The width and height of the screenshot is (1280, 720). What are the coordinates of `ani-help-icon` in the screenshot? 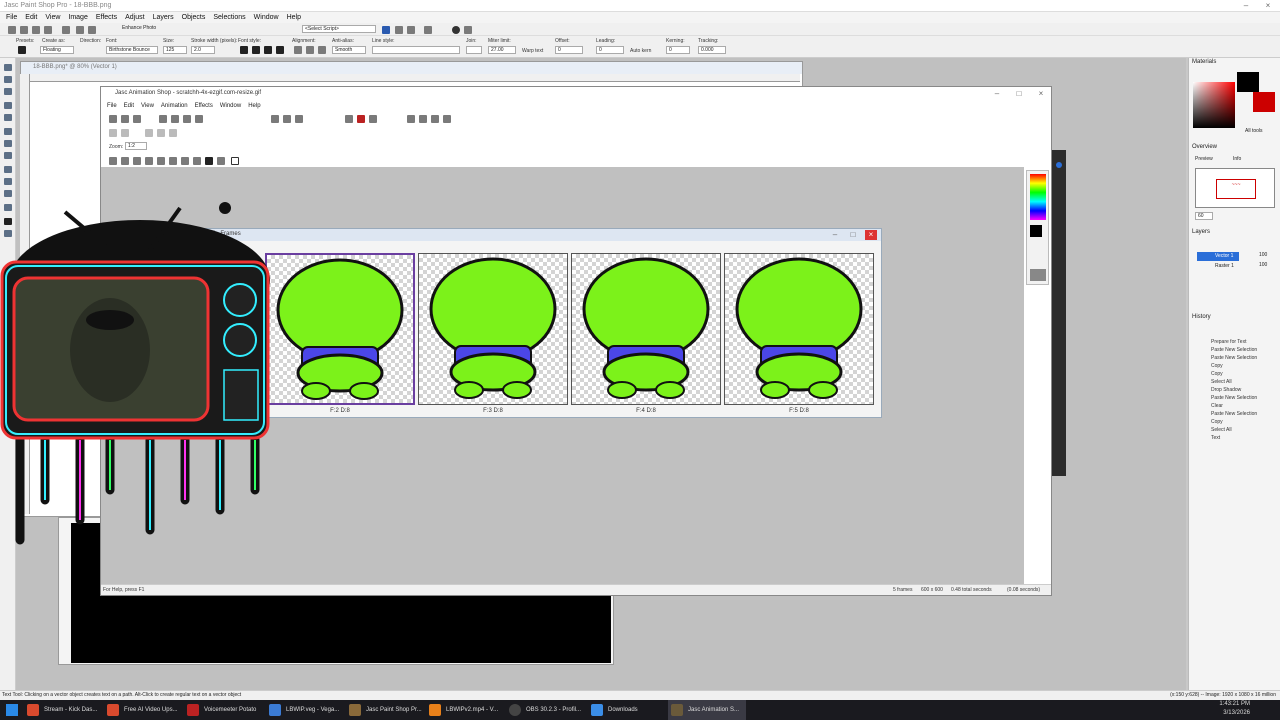 It's located at (447, 119).